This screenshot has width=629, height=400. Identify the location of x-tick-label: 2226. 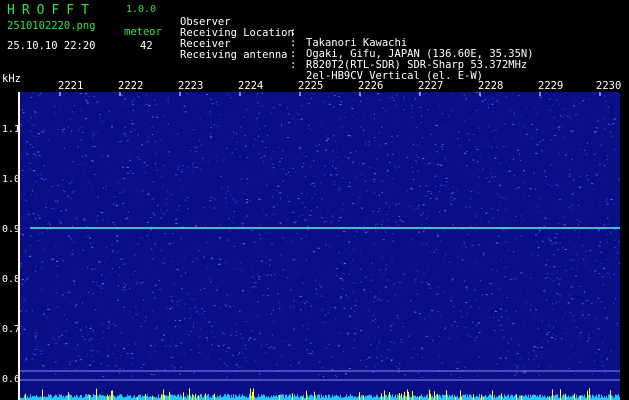
(371, 86).